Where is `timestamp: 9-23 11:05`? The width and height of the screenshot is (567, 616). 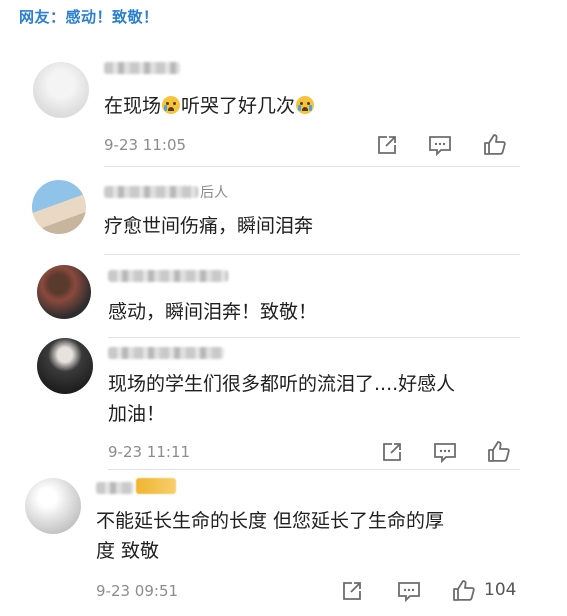
timestamp: 9-23 11:05 is located at coordinates (145, 145).